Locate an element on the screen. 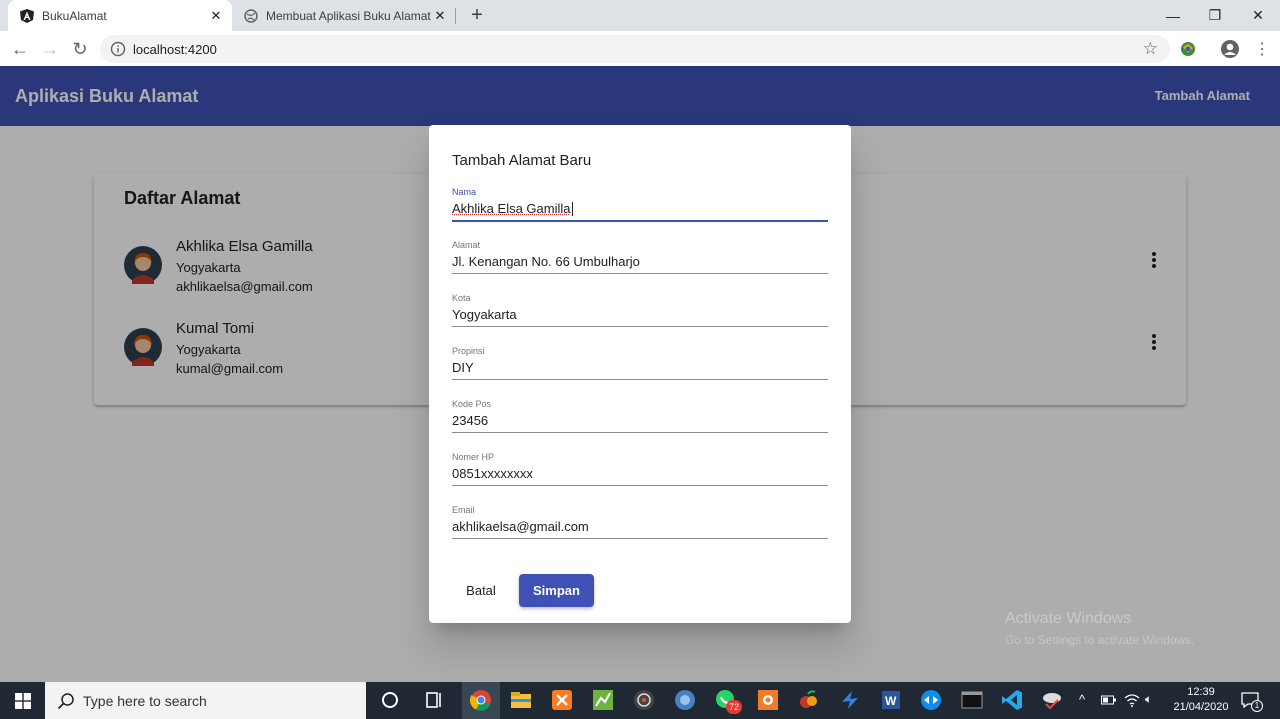  app-orange-square-icon is located at coordinates (768, 700).